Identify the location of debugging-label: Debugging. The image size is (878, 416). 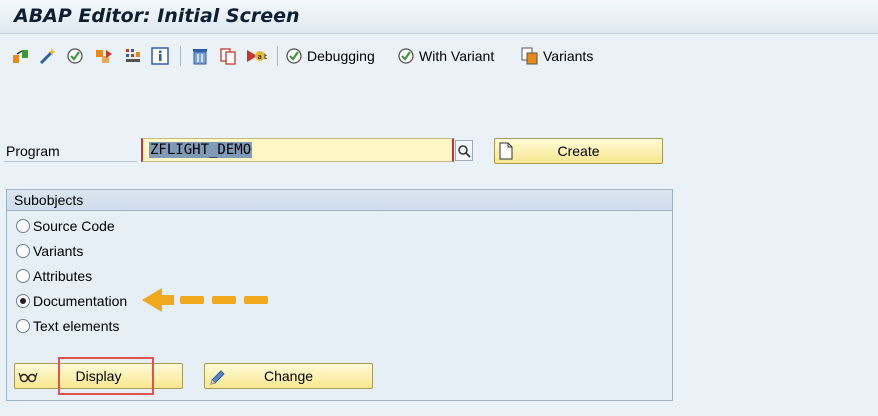
(341, 56).